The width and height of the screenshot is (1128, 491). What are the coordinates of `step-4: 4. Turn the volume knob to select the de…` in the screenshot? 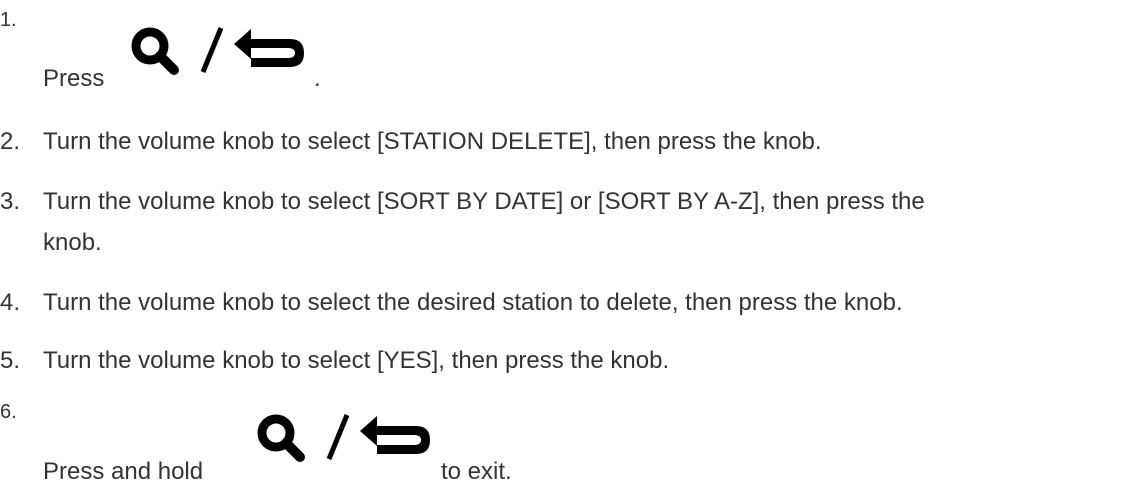 It's located at (451, 302).